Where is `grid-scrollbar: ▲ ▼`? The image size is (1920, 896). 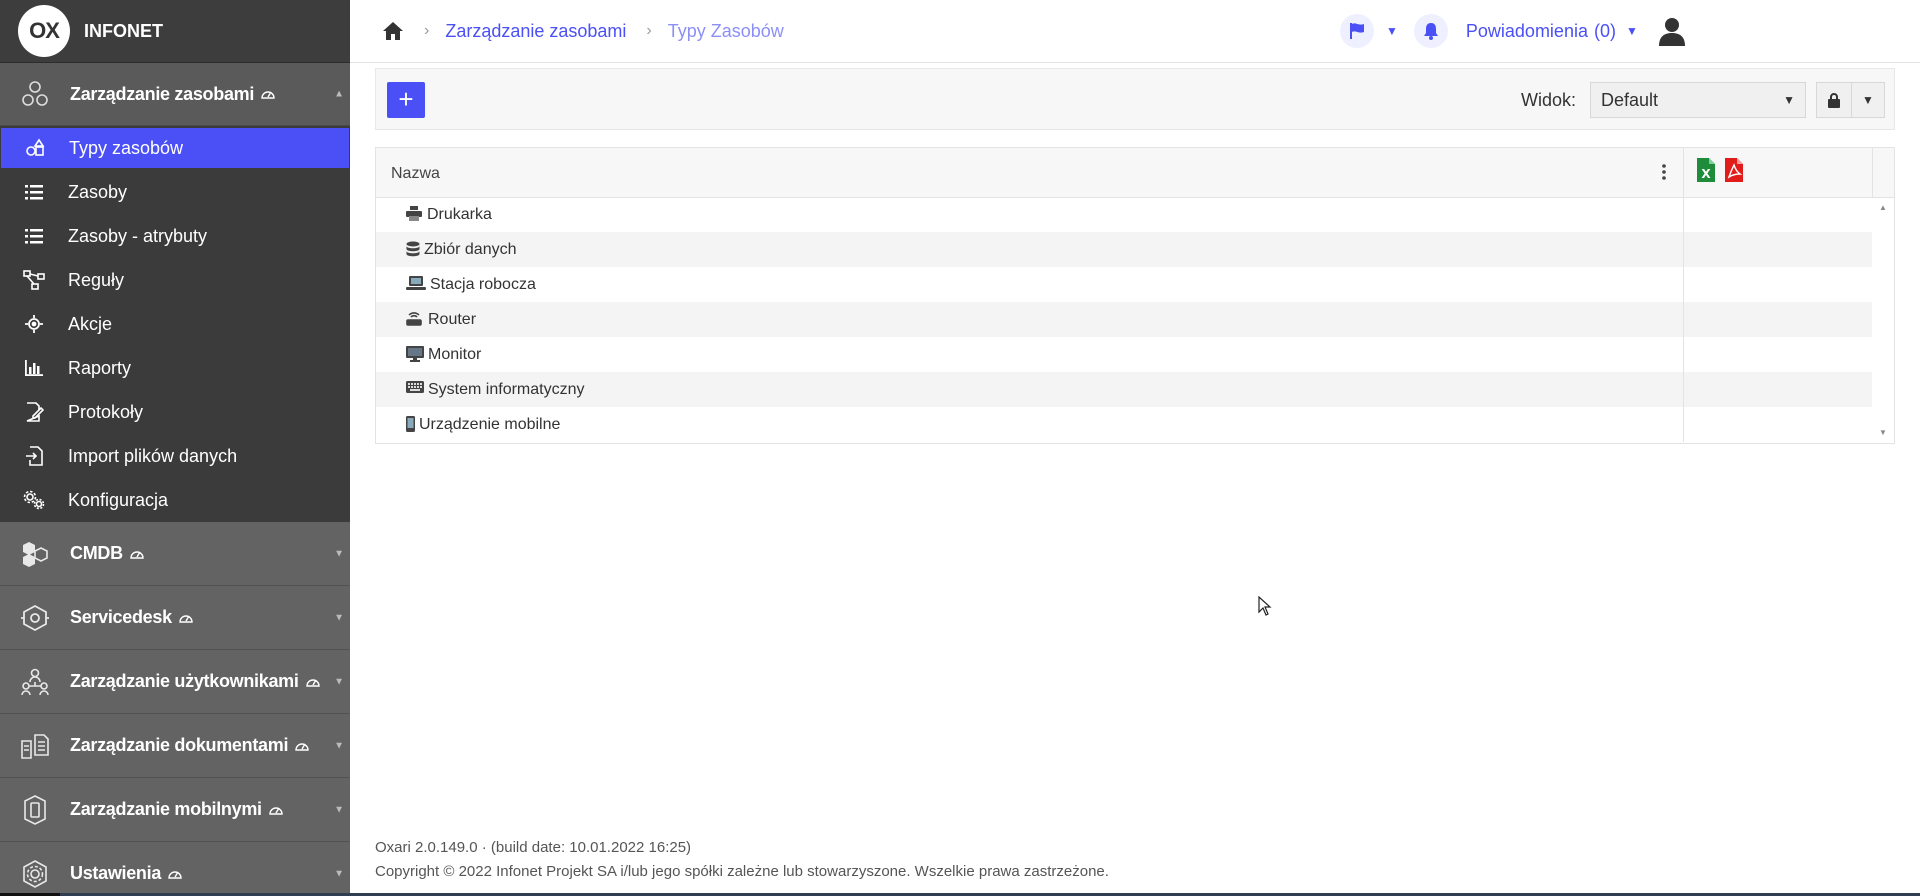
grid-scrollbar: ▲ ▼ is located at coordinates (1883, 320).